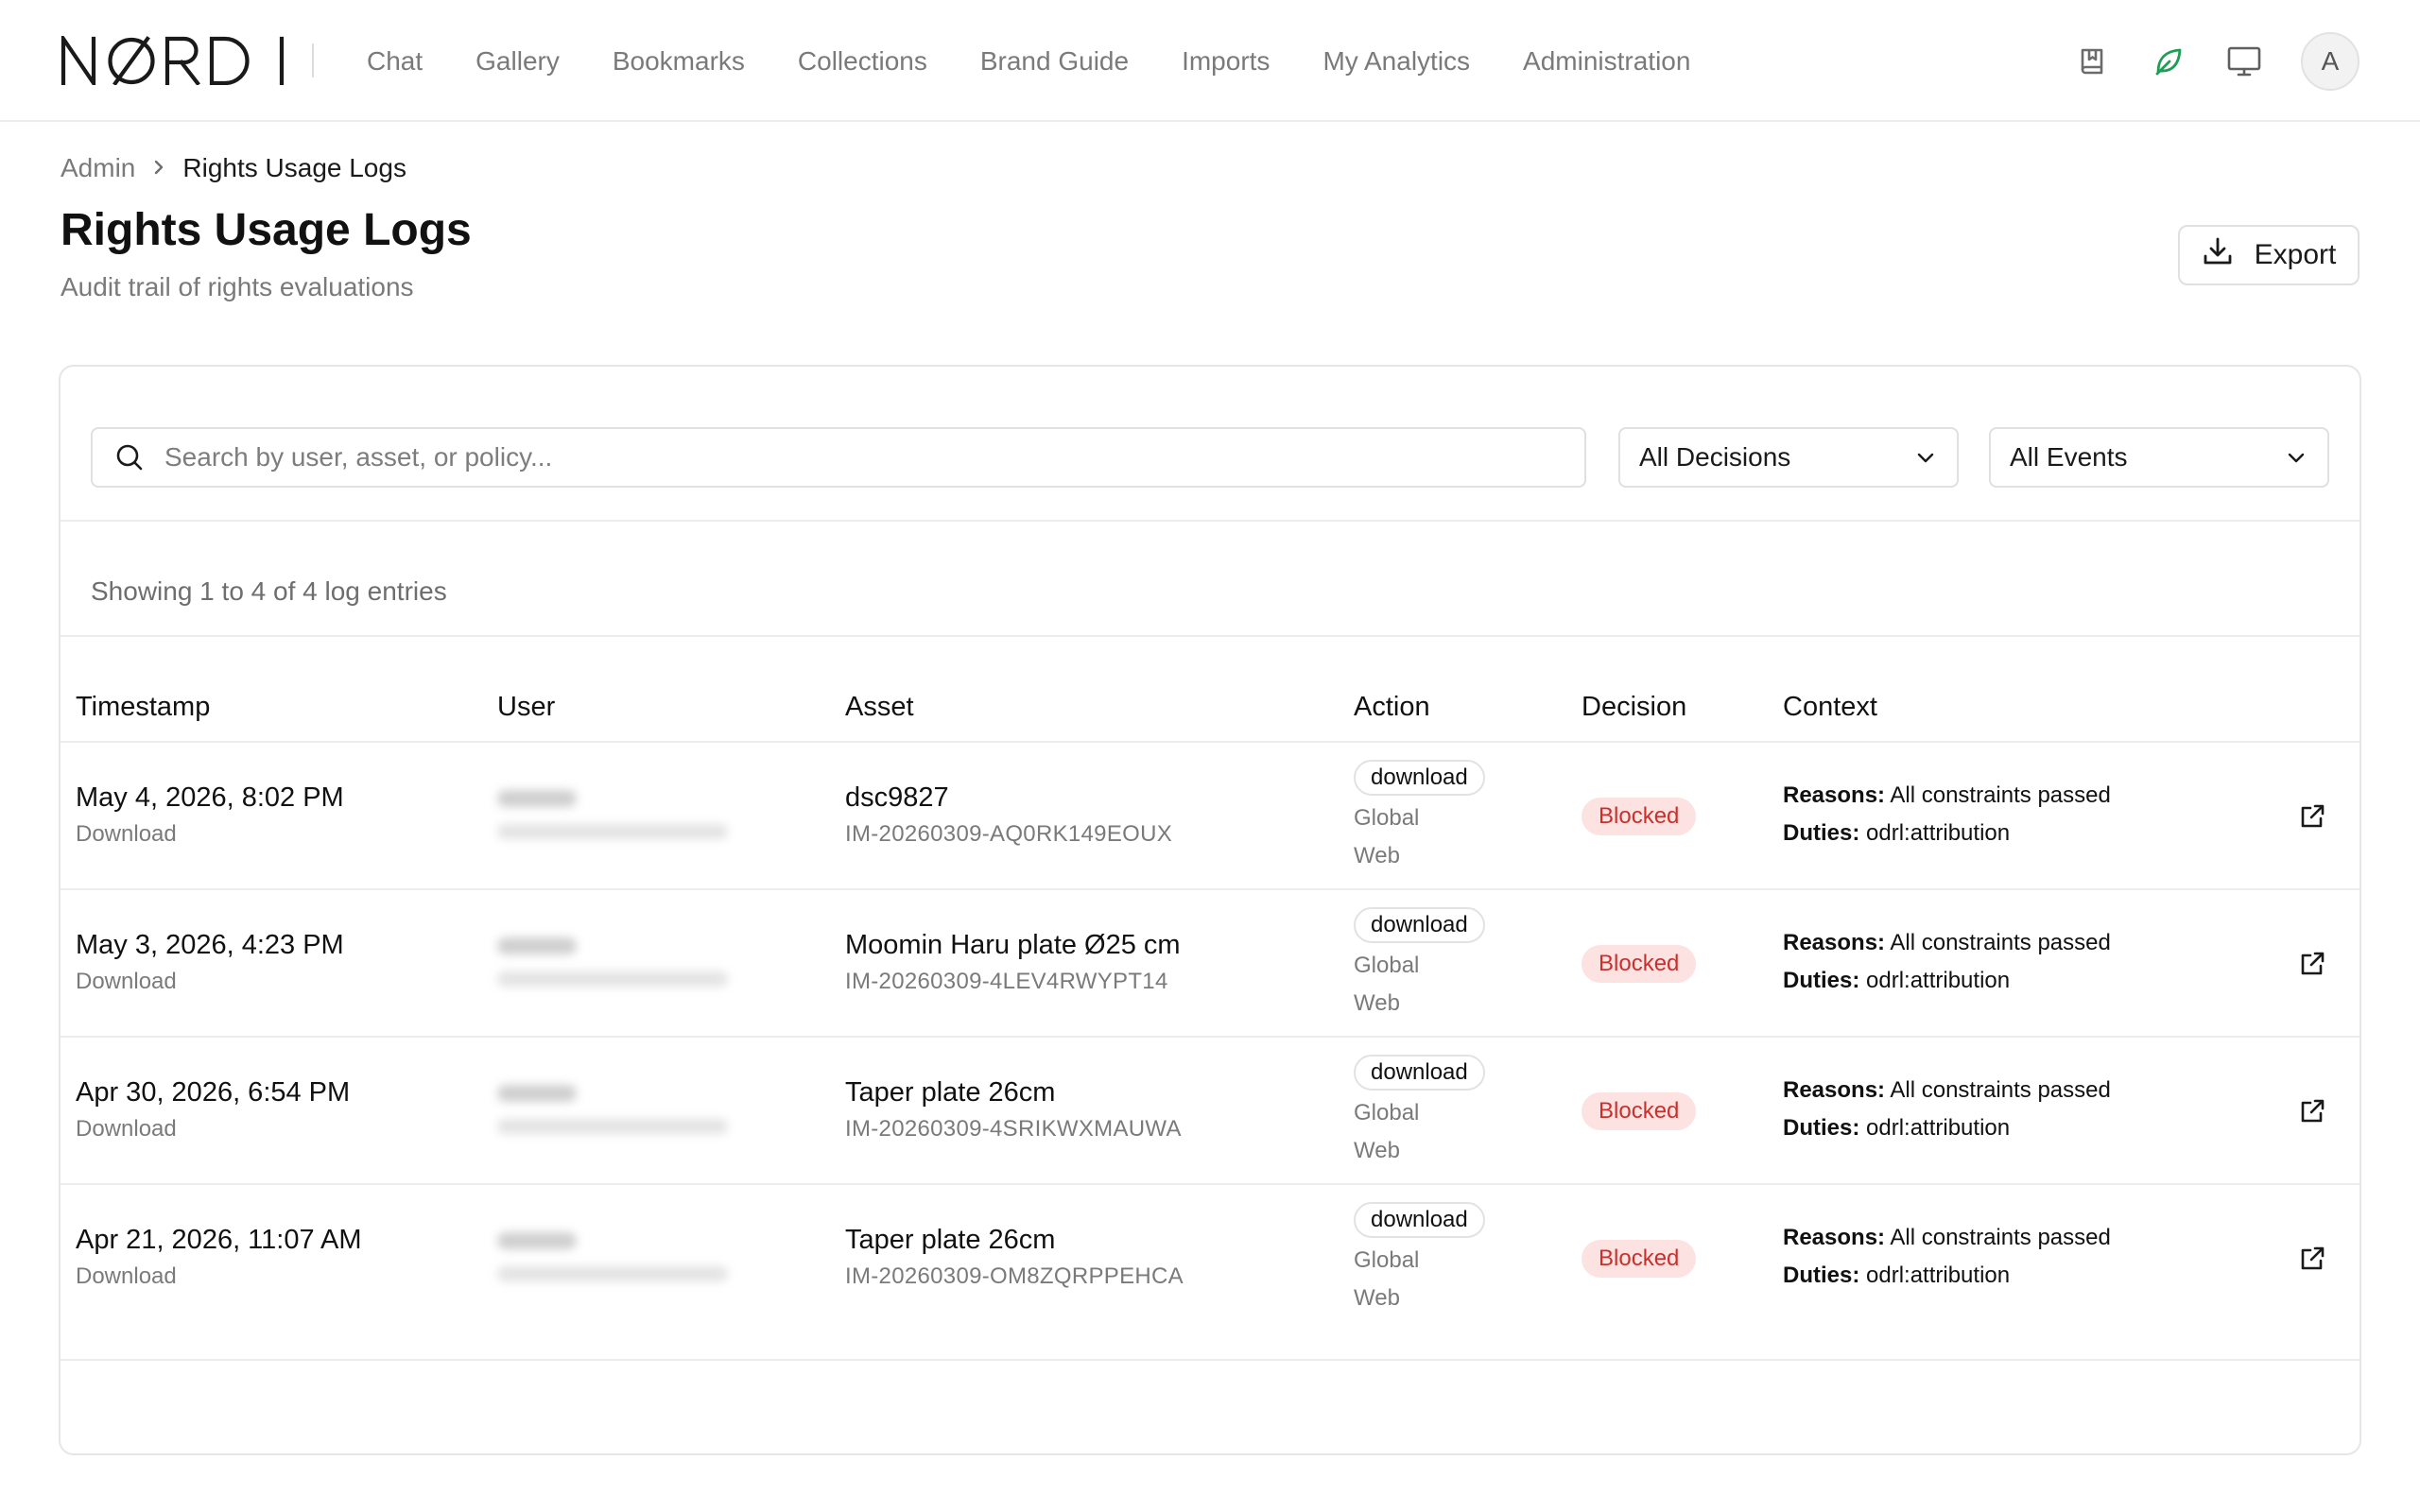  Describe the element at coordinates (874, 457) in the screenshot. I see `search-input` at that location.